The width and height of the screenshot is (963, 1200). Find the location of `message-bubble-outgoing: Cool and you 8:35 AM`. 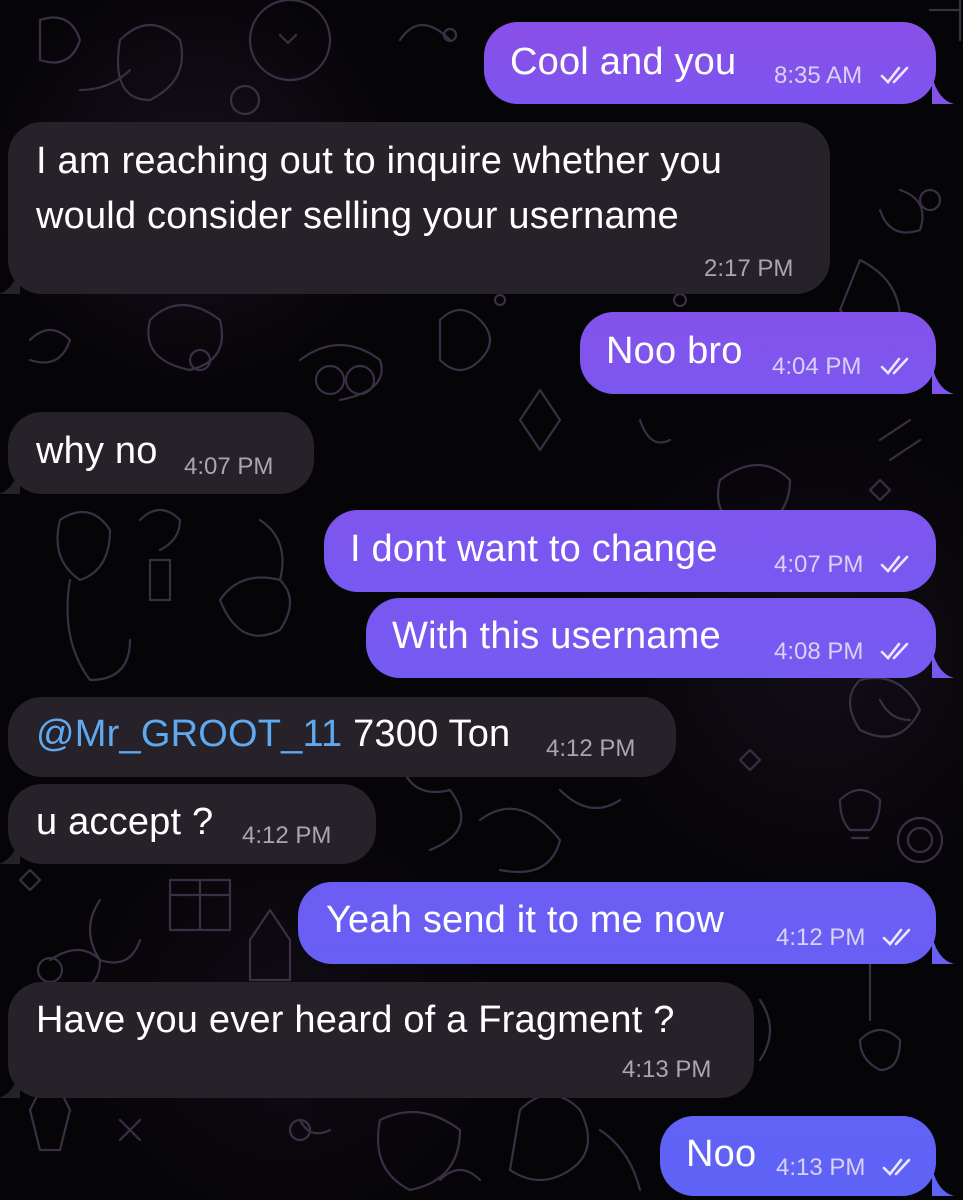

message-bubble-outgoing: Cool and you 8:35 AM is located at coordinates (710, 63).